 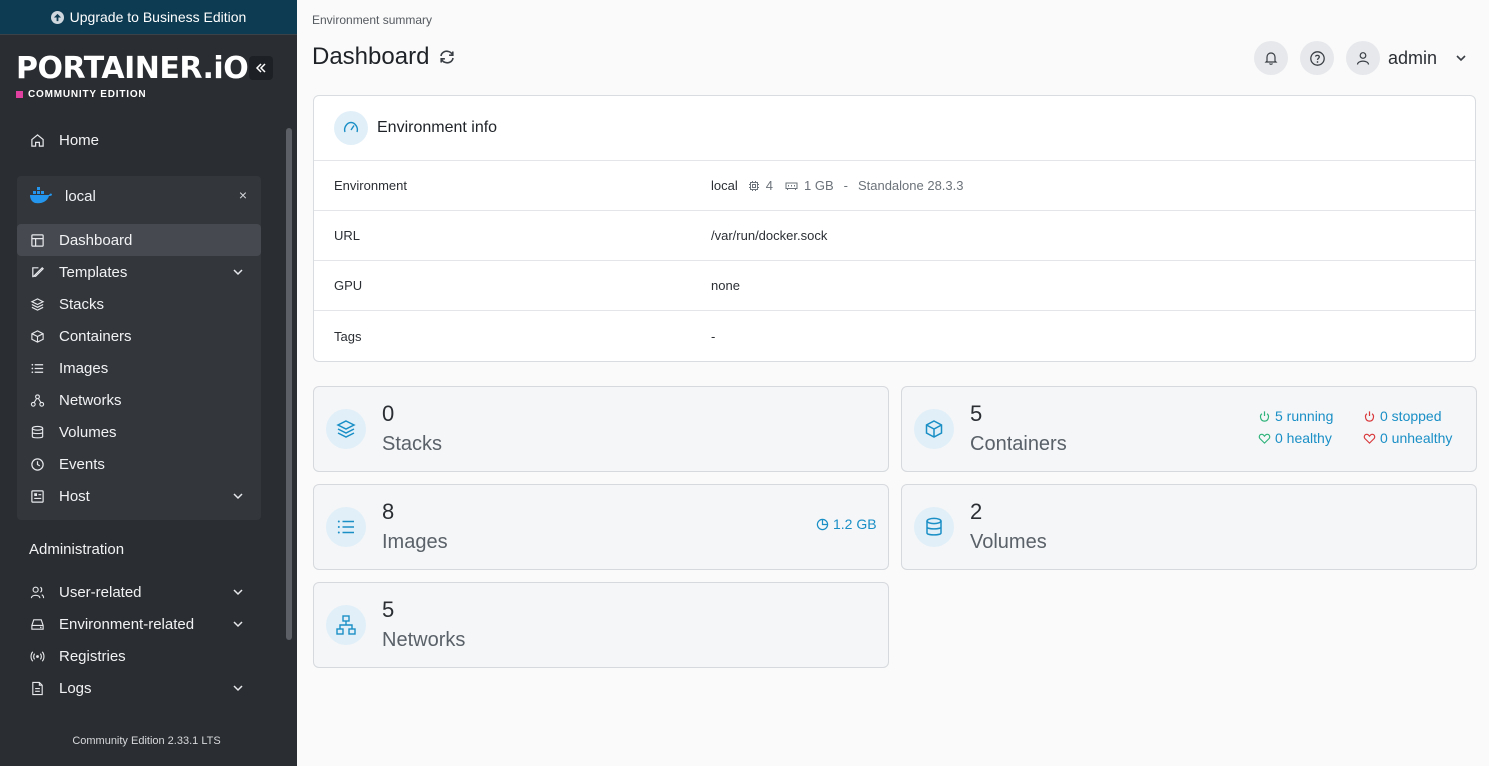 I want to click on notifications-button, so click(x=1271, y=58).